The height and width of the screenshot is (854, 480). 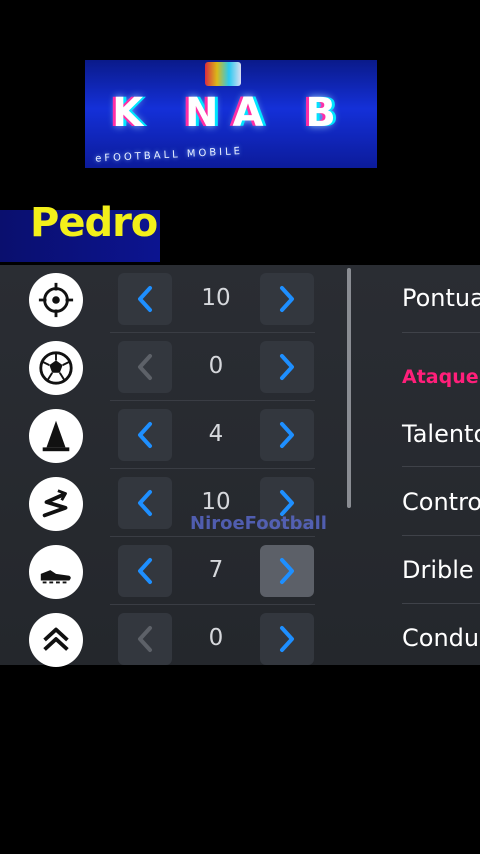 I want to click on banner-subtitle: eFOOTBALL MOBILE, so click(x=169, y=155).